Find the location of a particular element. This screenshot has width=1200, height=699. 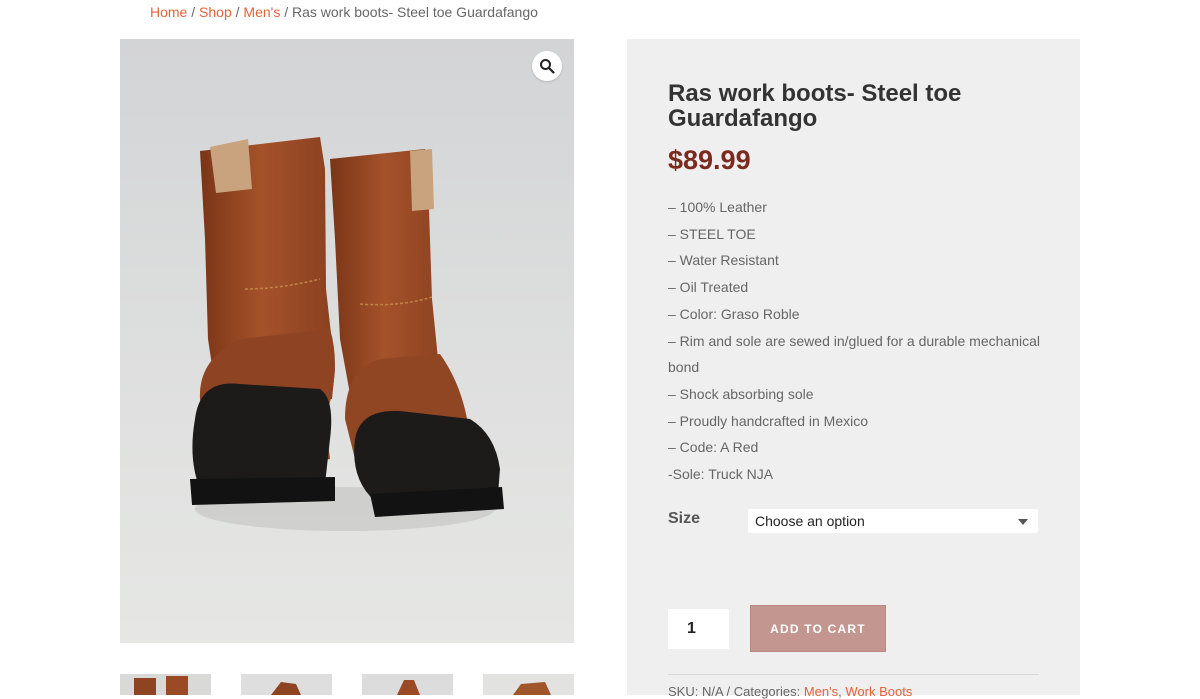

description-line: – STEEL TOE is located at coordinates (712, 233).